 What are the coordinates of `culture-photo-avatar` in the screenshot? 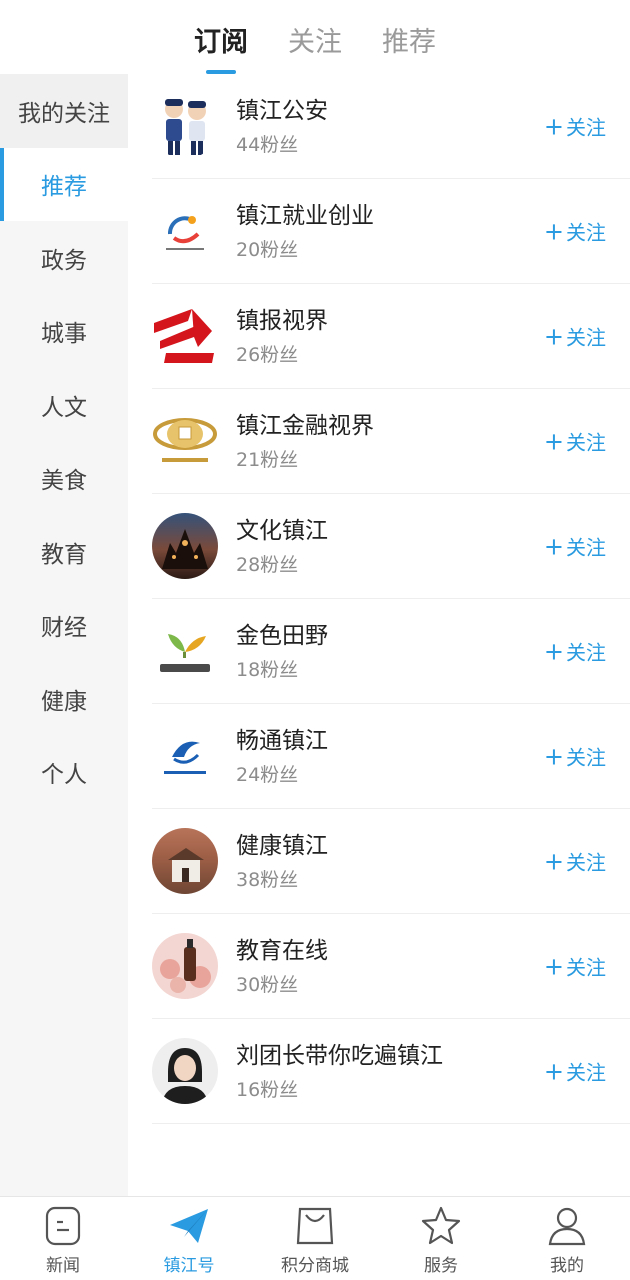 It's located at (185, 546).